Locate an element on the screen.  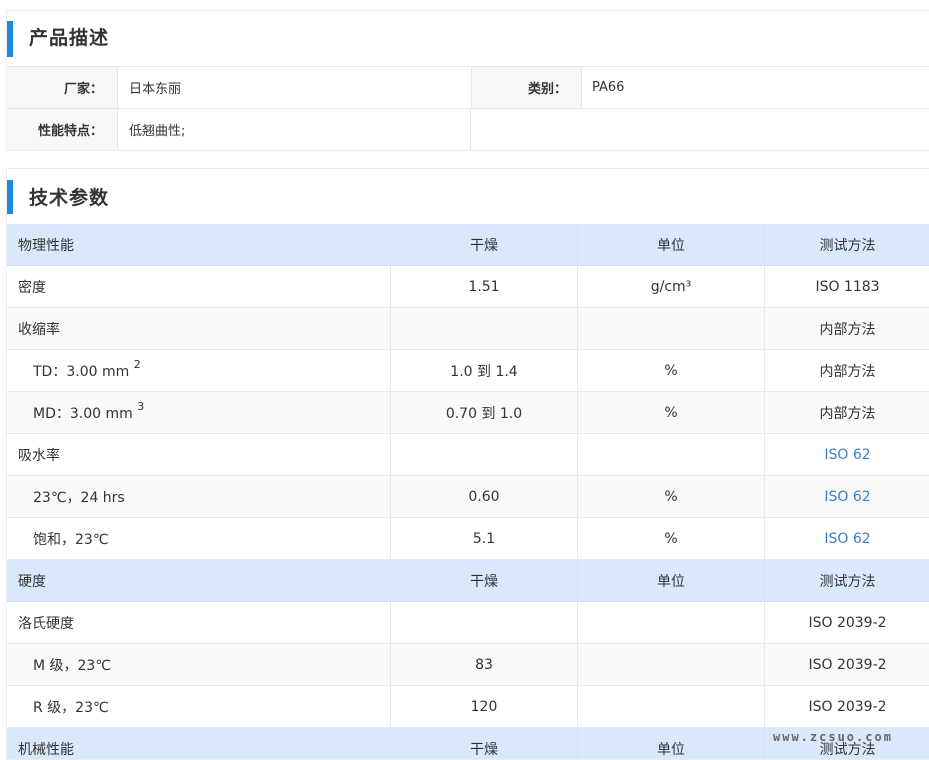
property-cell-text: 23℃，24 hrs is located at coordinates (79, 498).